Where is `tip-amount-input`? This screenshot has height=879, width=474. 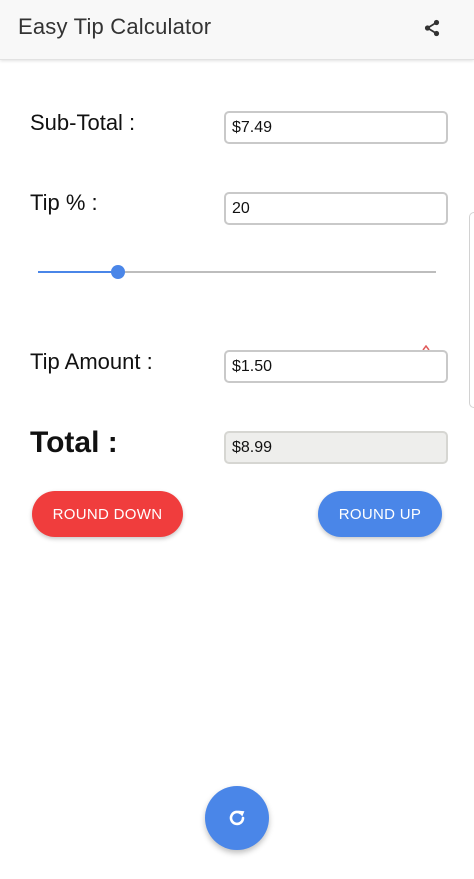 tip-amount-input is located at coordinates (336, 366).